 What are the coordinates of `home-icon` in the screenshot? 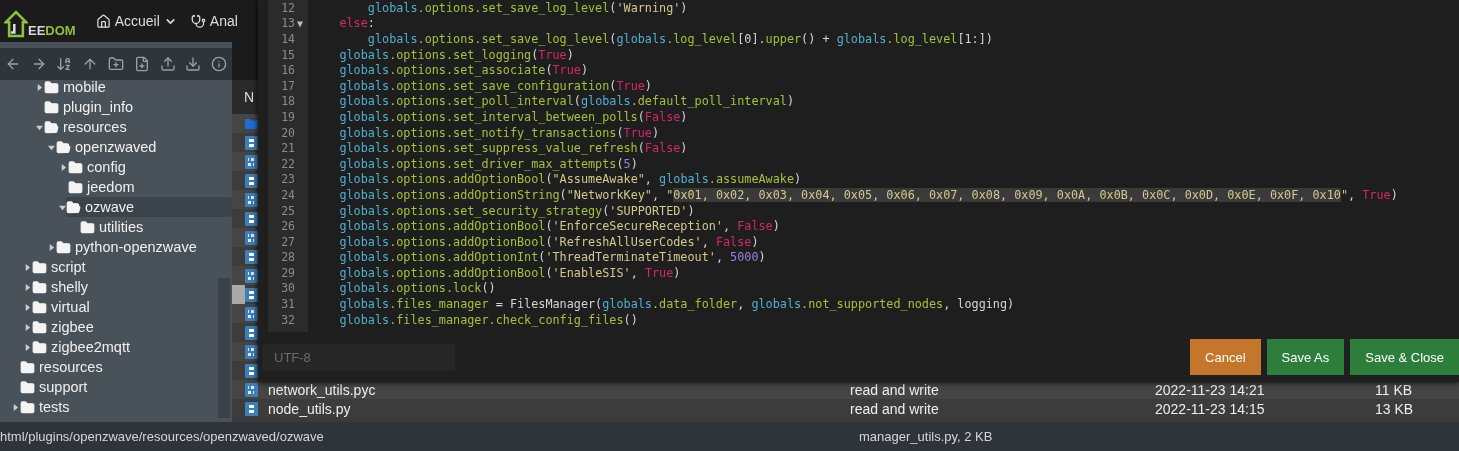 It's located at (103, 21).